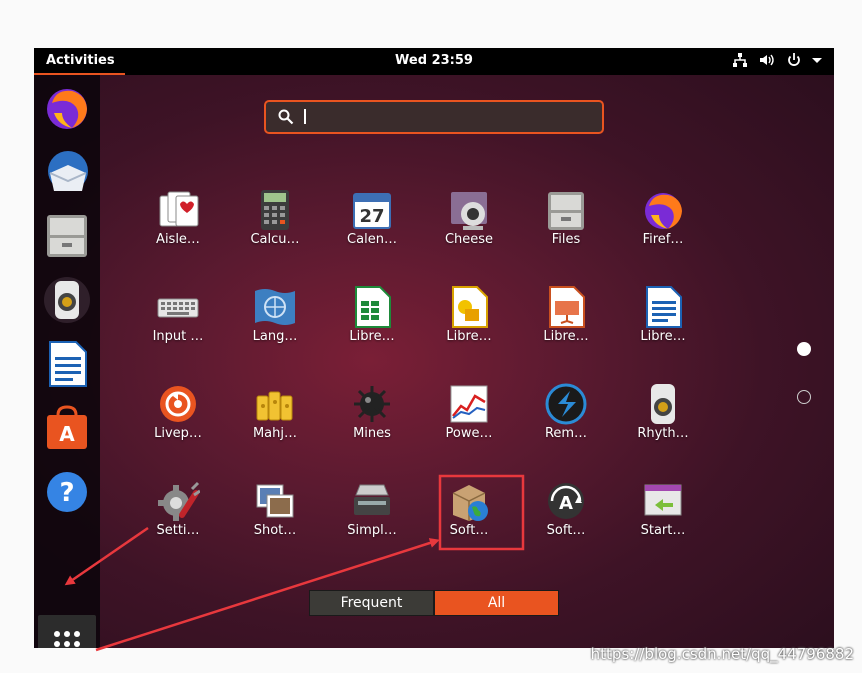 This screenshot has width=862, height=673. What do you see at coordinates (722, 654) in the screenshot?
I see `watermark: https://blog.csdn.net/qq_44796882` at bounding box center [722, 654].